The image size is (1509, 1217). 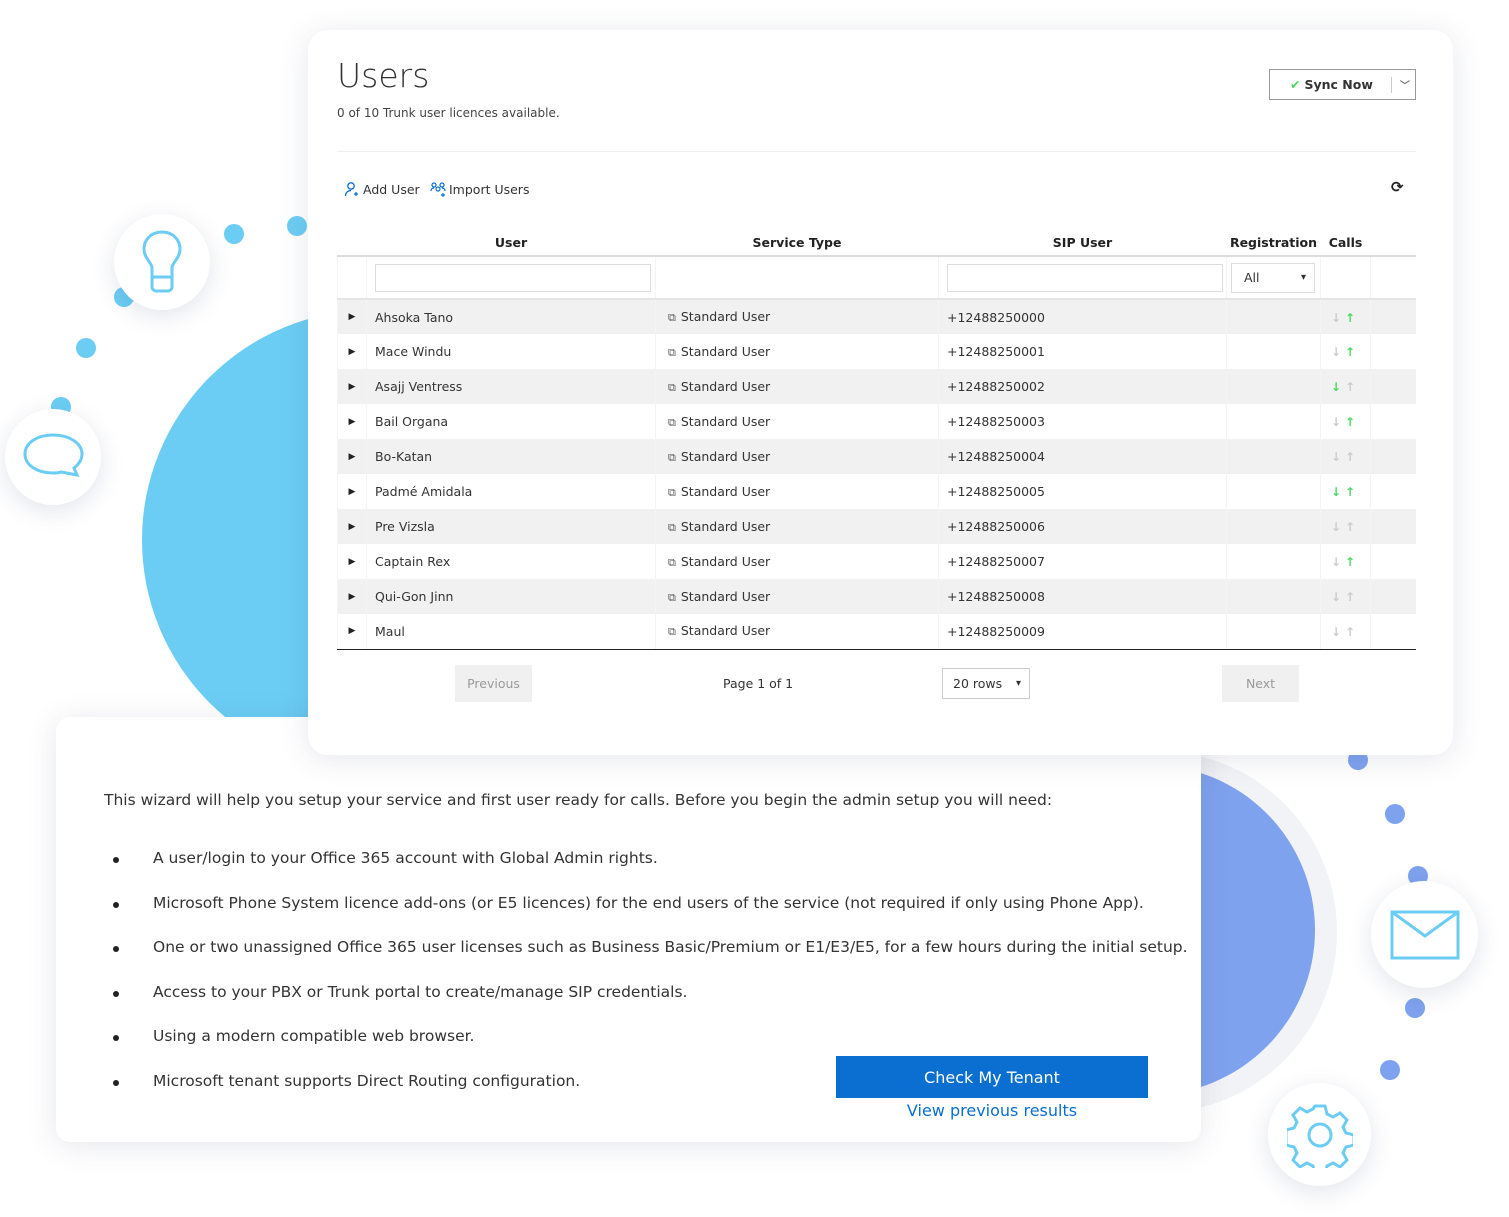 What do you see at coordinates (511, 386) in the screenshot?
I see `user-name: Asajj Ventress` at bounding box center [511, 386].